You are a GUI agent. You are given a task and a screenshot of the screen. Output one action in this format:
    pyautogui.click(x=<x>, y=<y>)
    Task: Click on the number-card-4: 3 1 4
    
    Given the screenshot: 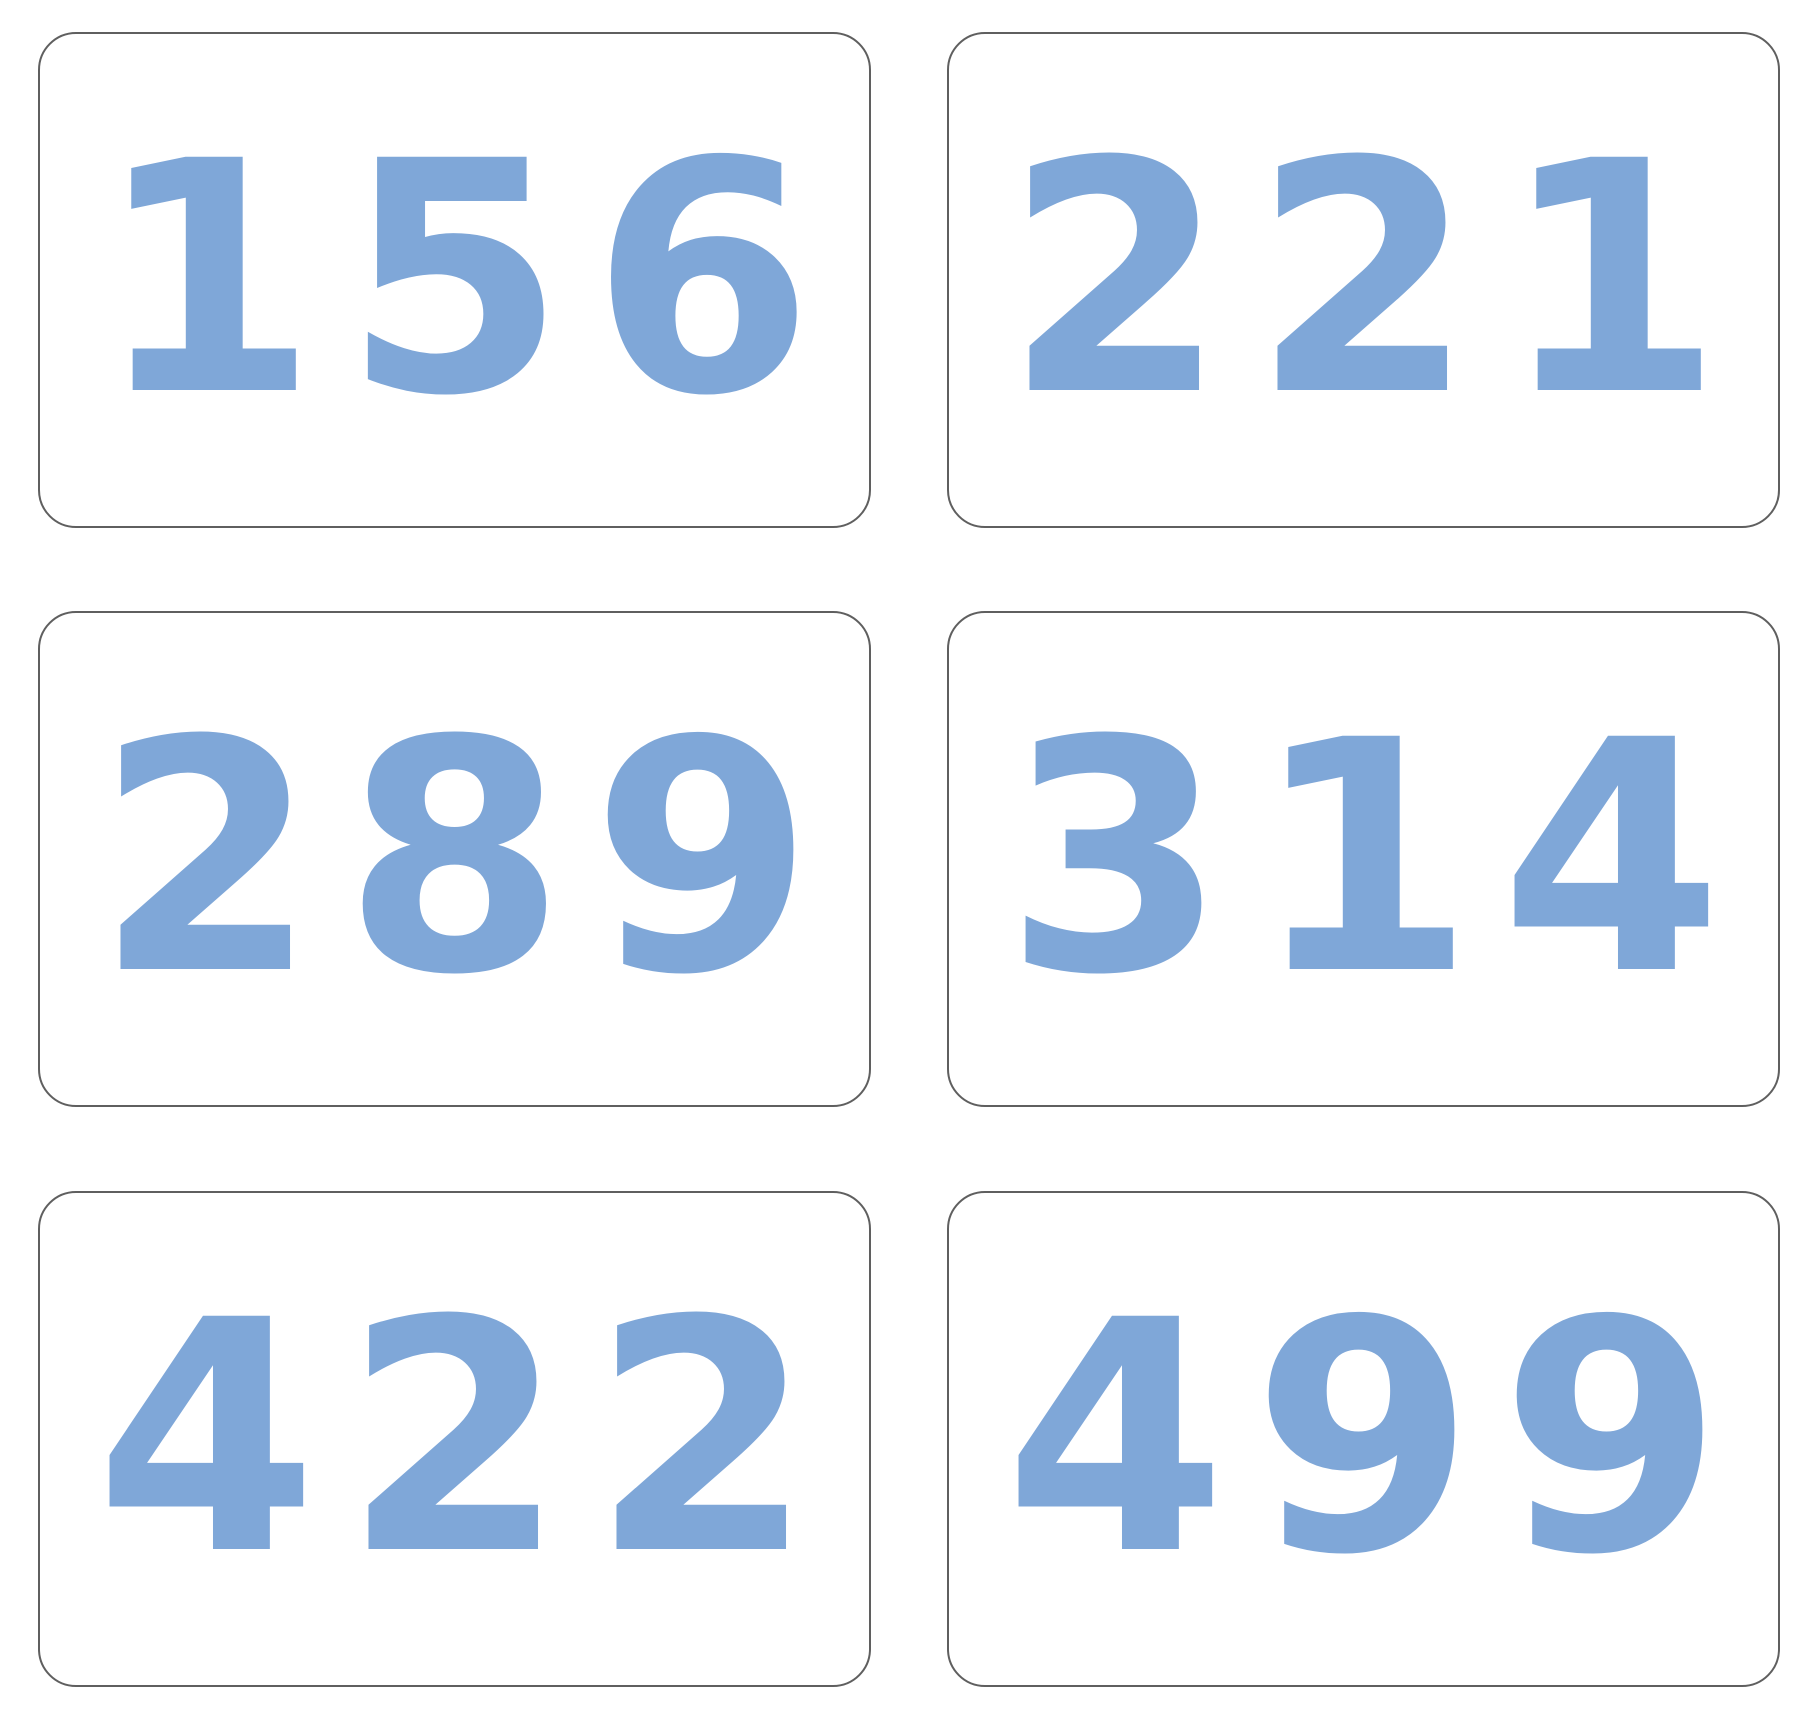 What is the action you would take?
    pyautogui.click(x=1363, y=859)
    